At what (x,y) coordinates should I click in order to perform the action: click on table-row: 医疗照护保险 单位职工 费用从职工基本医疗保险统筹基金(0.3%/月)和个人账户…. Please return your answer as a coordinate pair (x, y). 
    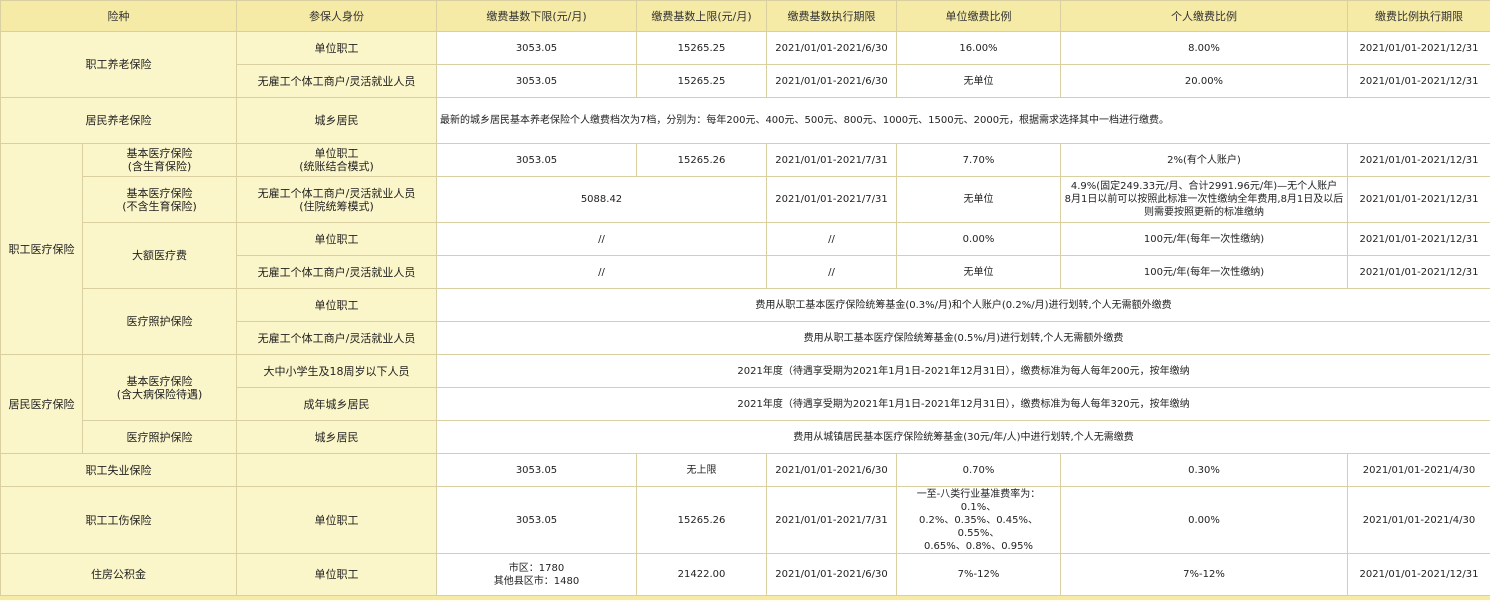
    Looking at the image, I should click on (745, 321).